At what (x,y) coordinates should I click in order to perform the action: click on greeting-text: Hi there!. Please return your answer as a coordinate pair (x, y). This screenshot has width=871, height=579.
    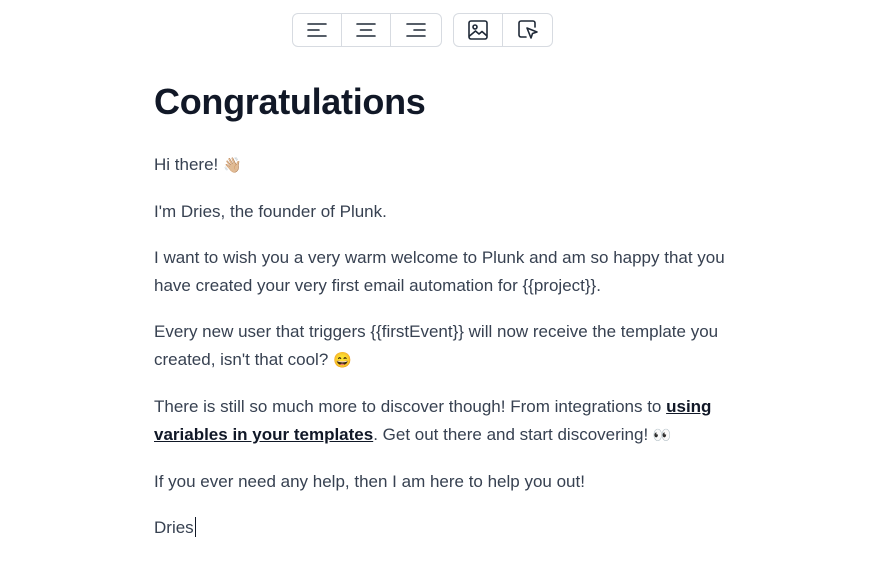
    Looking at the image, I should click on (188, 164).